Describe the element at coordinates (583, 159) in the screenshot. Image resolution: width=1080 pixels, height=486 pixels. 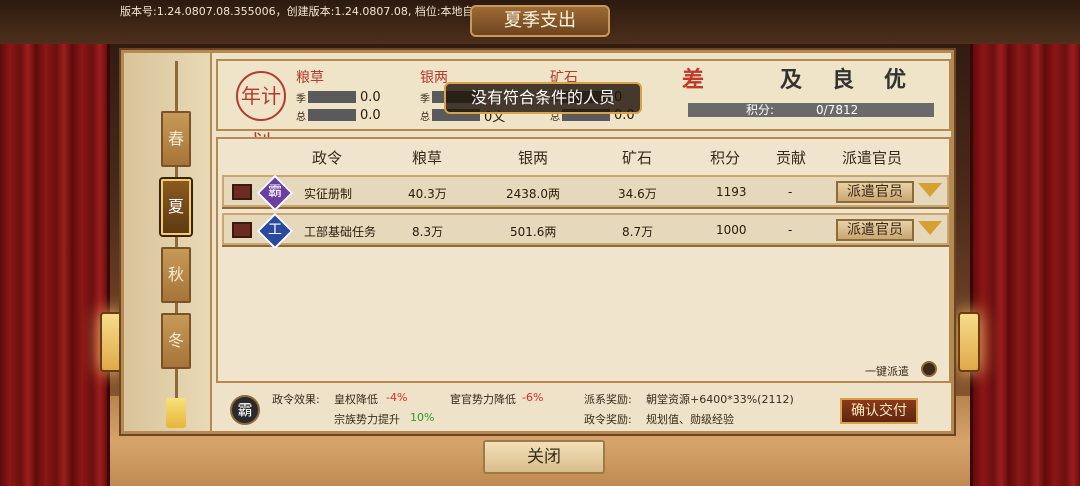
I see `table-header: 政令 粮草 银两 矿石 积分 贡献 派遣官员` at that location.